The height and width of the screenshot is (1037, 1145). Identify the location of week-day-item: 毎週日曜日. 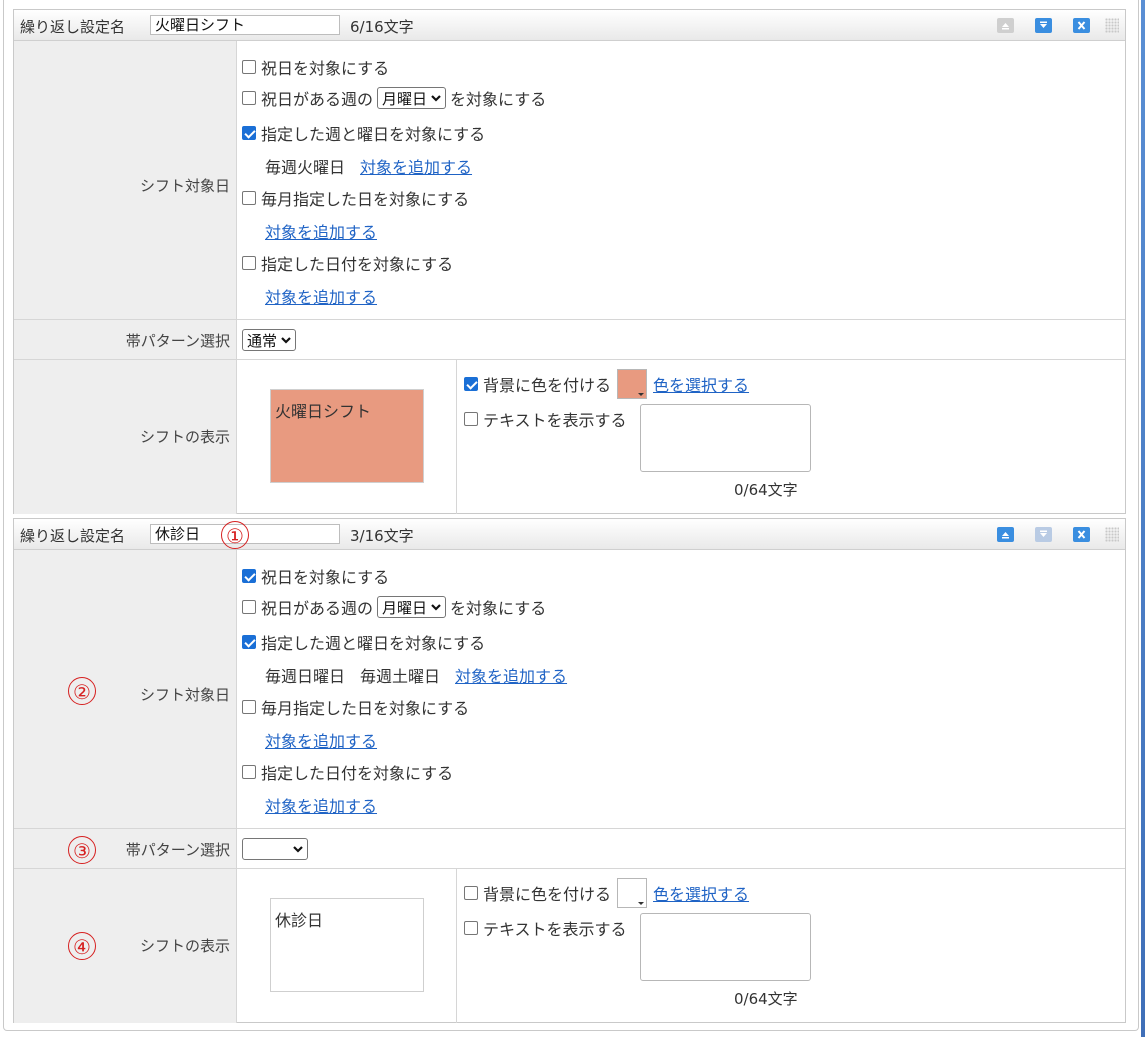
(305, 676).